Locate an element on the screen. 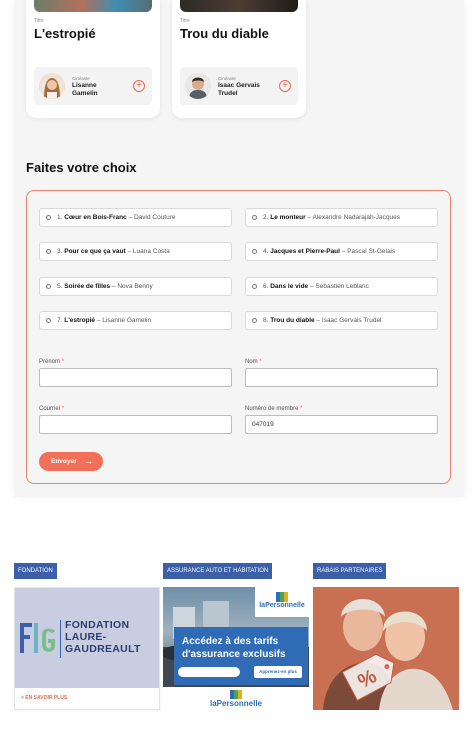  option-author: – Sebastien Leblanc is located at coordinates (339, 286).